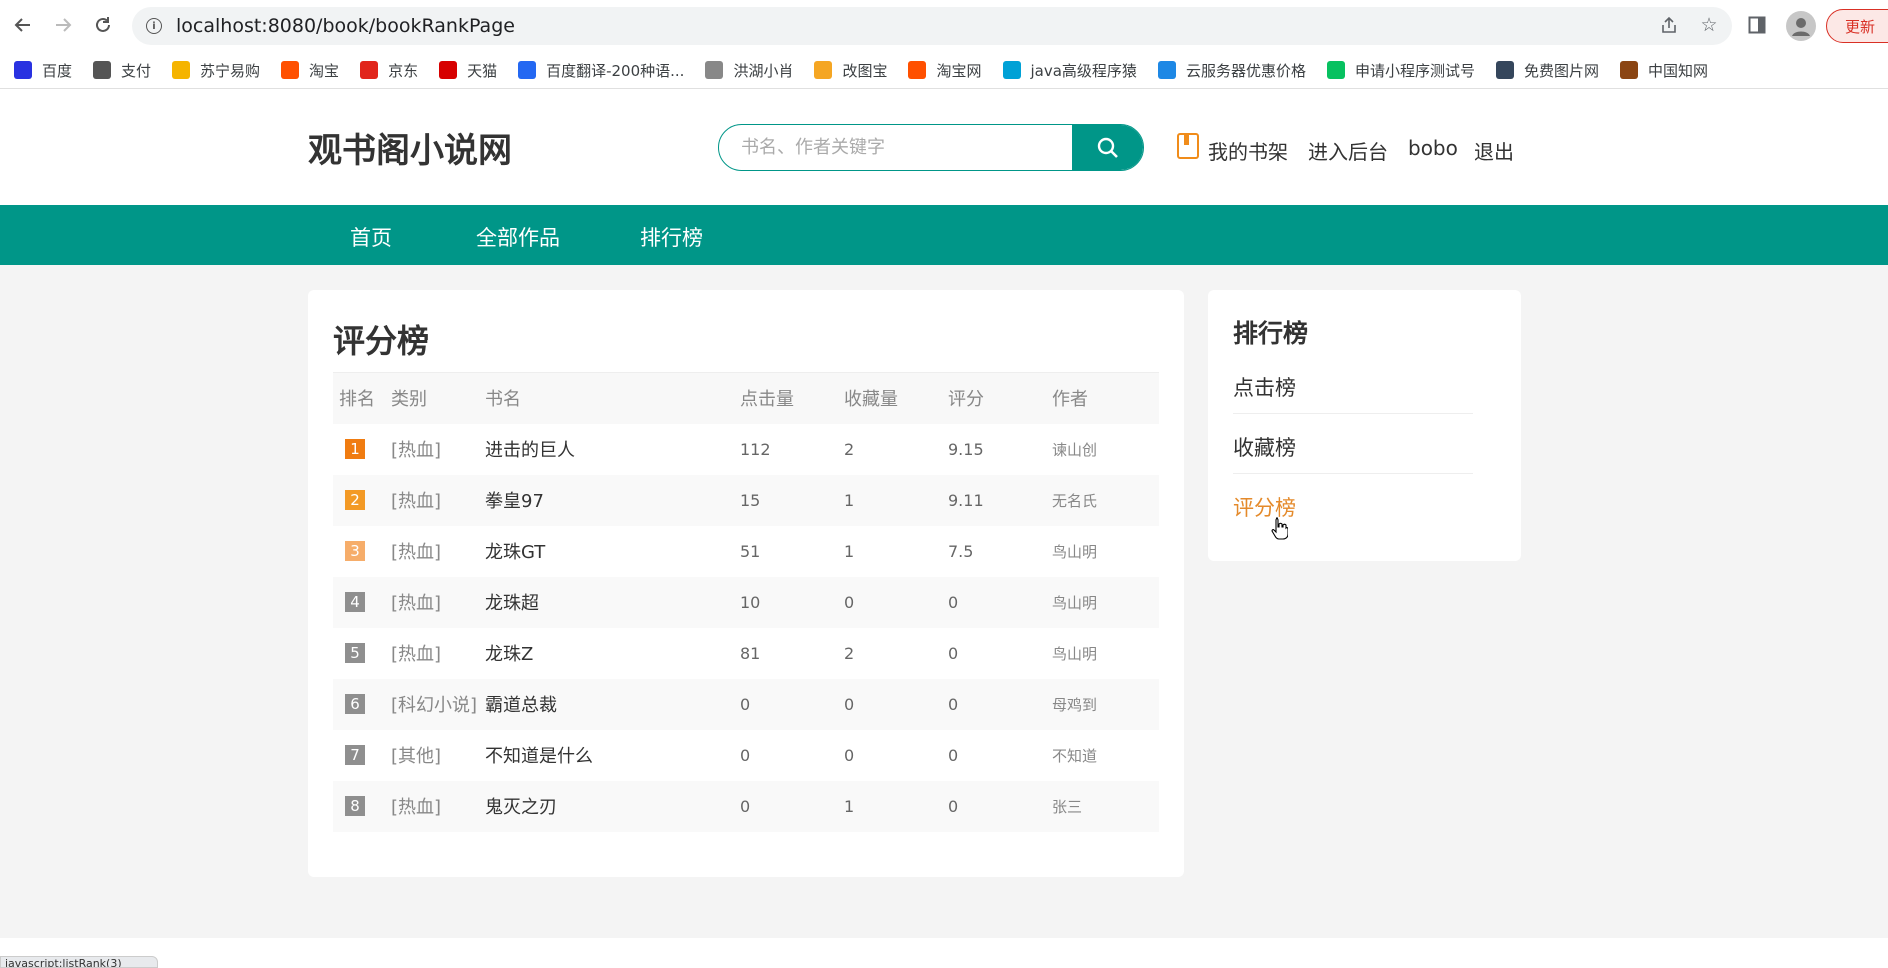 The height and width of the screenshot is (968, 1888). I want to click on book-name-cell: 拳皇97, so click(606, 500).